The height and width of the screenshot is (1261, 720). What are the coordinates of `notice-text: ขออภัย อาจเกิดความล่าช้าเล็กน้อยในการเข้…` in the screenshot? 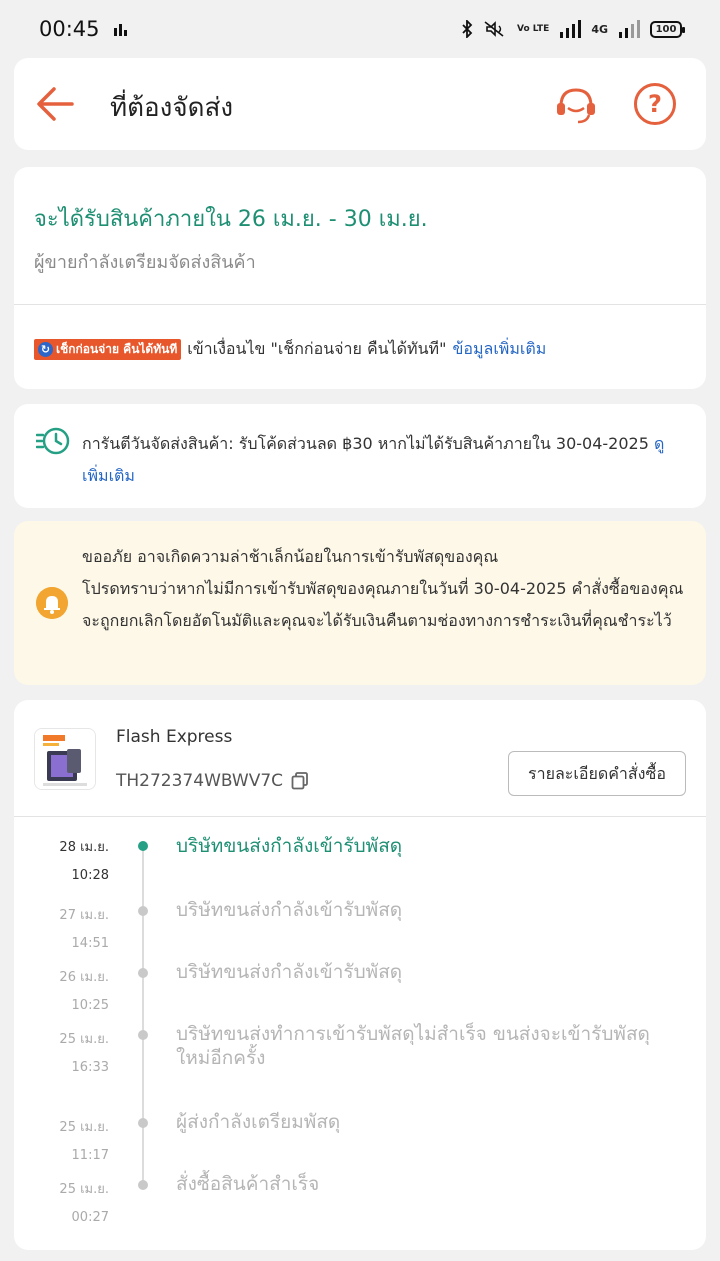 It's located at (387, 589).